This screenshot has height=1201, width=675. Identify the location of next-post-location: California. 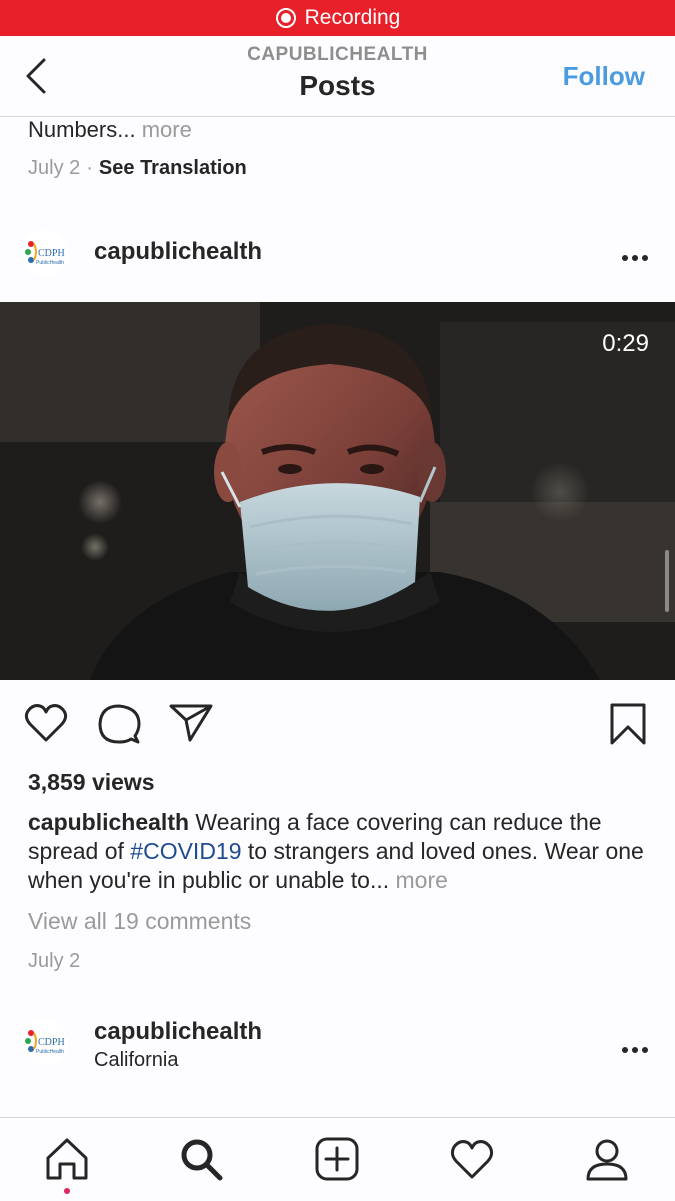
(136, 1060).